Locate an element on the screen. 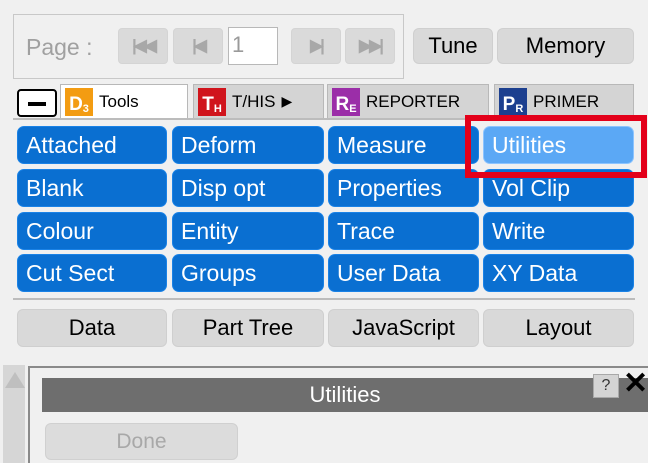  first-page-icon: |◀◀ is located at coordinates (144, 45).